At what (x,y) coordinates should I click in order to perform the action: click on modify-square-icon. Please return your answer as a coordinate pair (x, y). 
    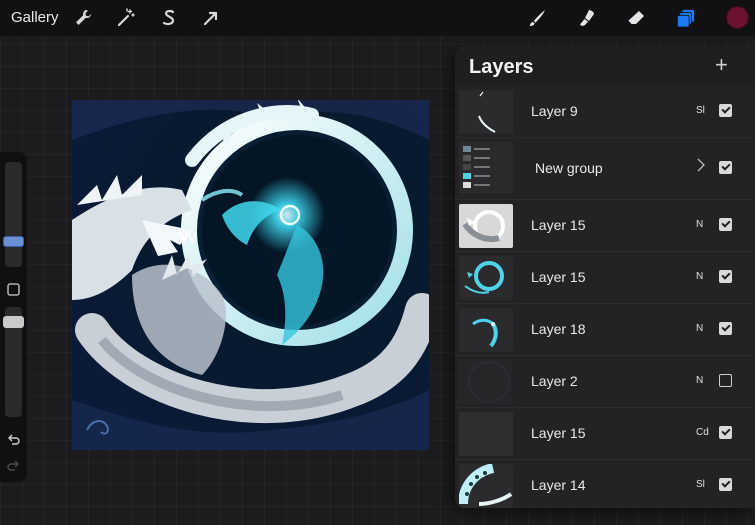
    Looking at the image, I should click on (13, 289).